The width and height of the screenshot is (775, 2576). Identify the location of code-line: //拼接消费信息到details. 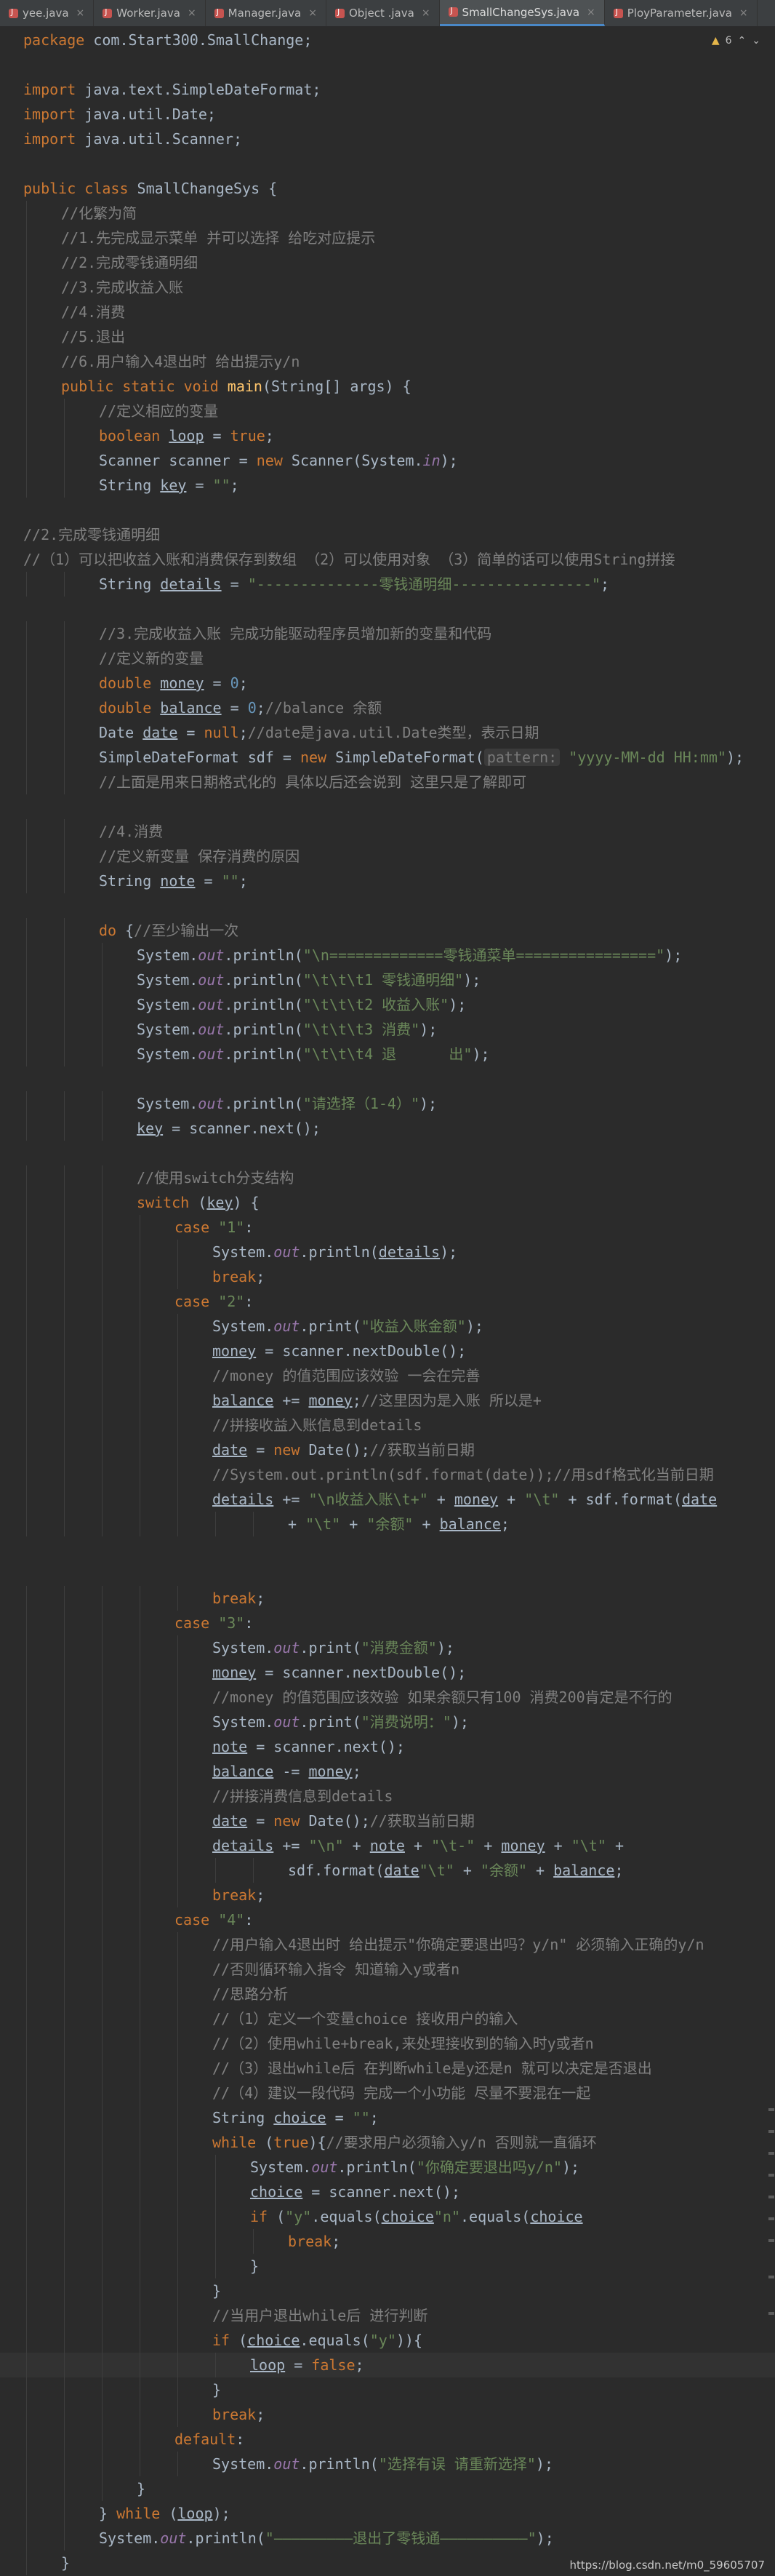
(387, 1796).